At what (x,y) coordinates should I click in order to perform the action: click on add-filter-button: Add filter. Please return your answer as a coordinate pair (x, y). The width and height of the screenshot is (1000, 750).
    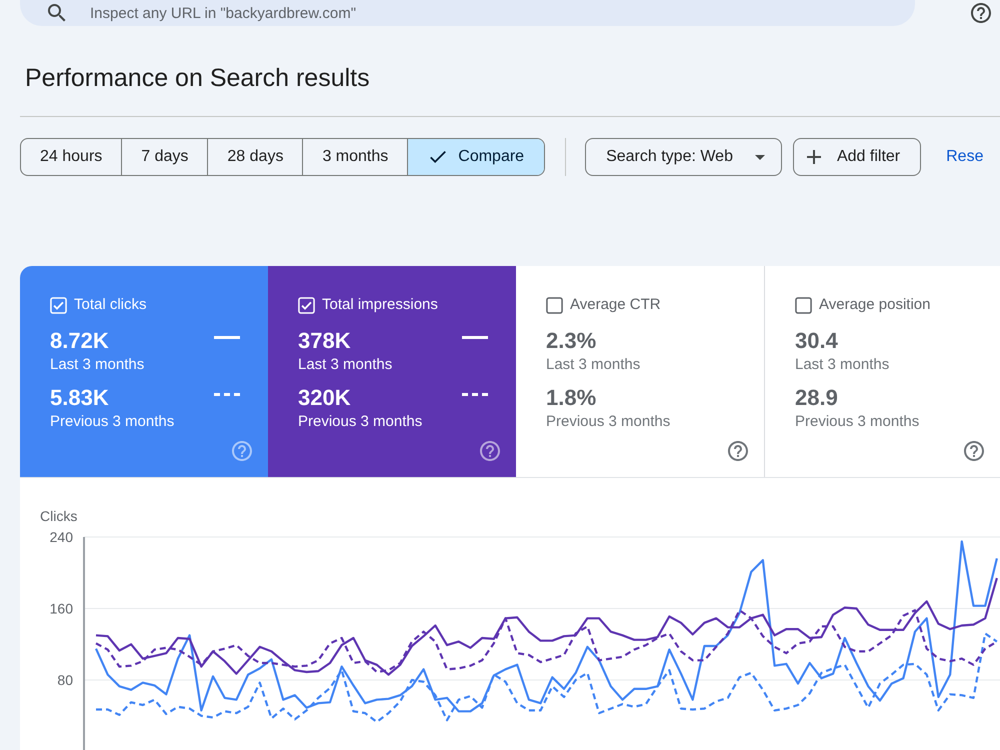
    Looking at the image, I should click on (857, 157).